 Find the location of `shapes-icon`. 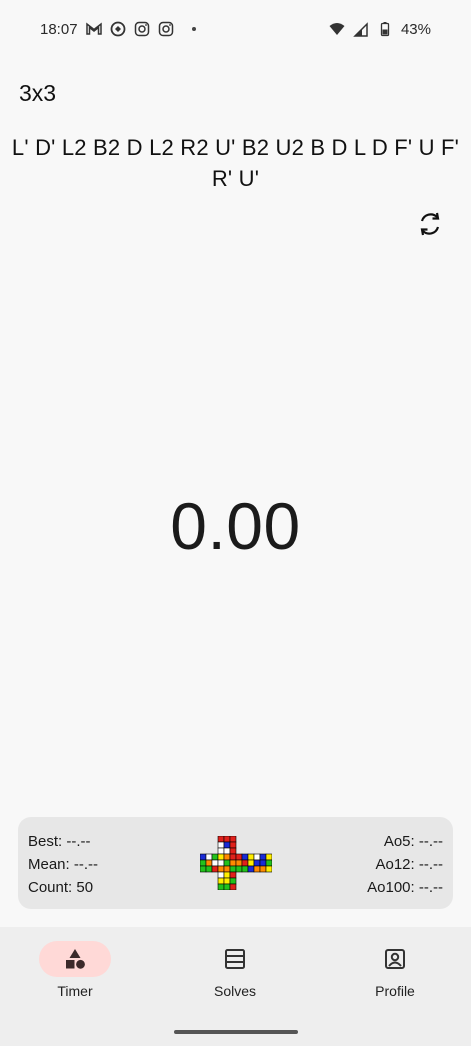

shapes-icon is located at coordinates (75, 959).